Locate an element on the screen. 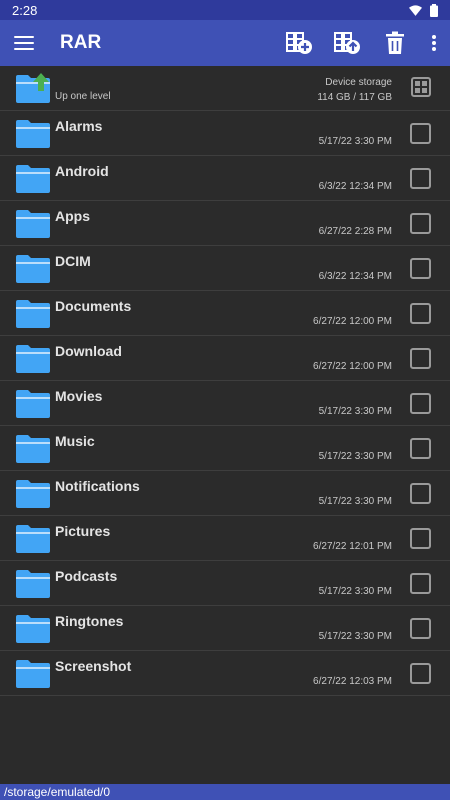 This screenshot has height=800, width=450. archive-add-icon is located at coordinates (299, 43).